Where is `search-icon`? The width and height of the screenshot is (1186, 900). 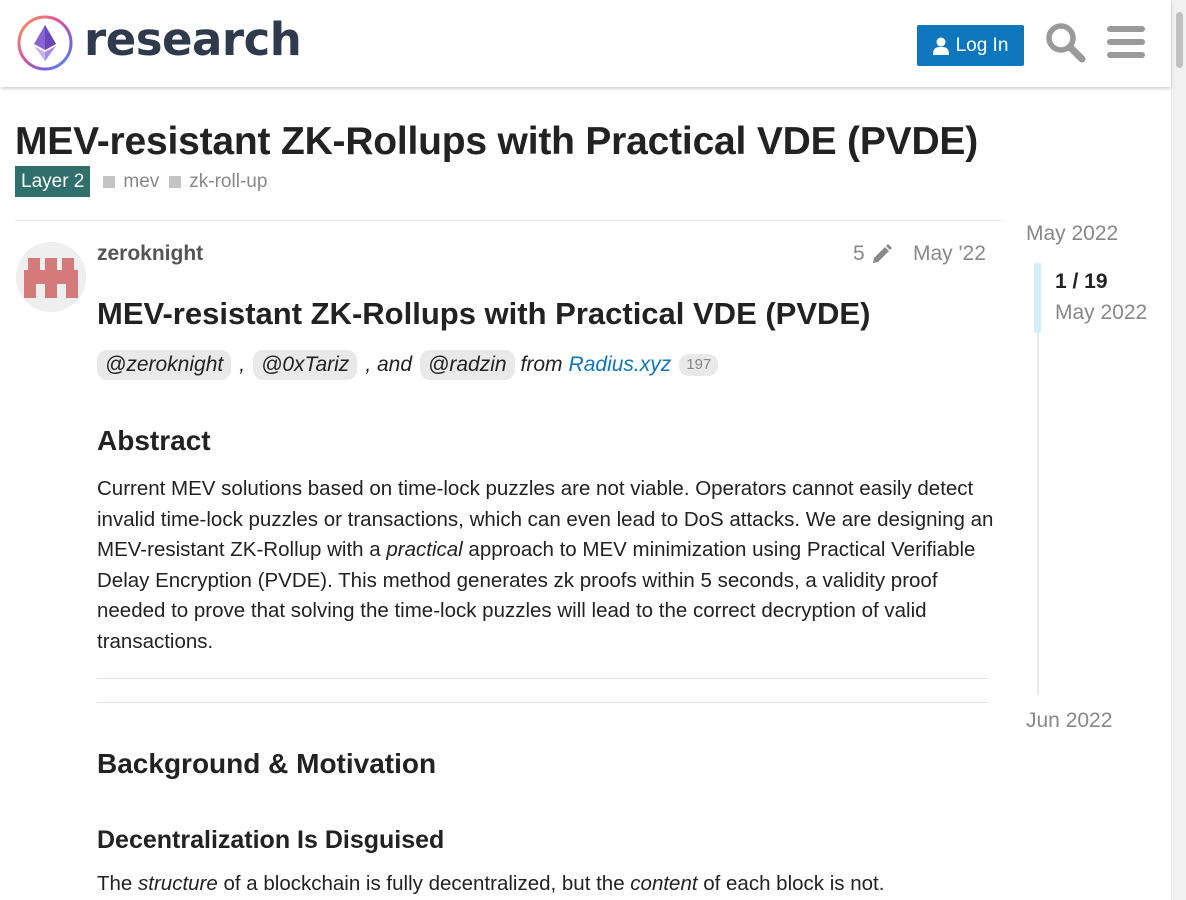
search-icon is located at coordinates (1066, 43).